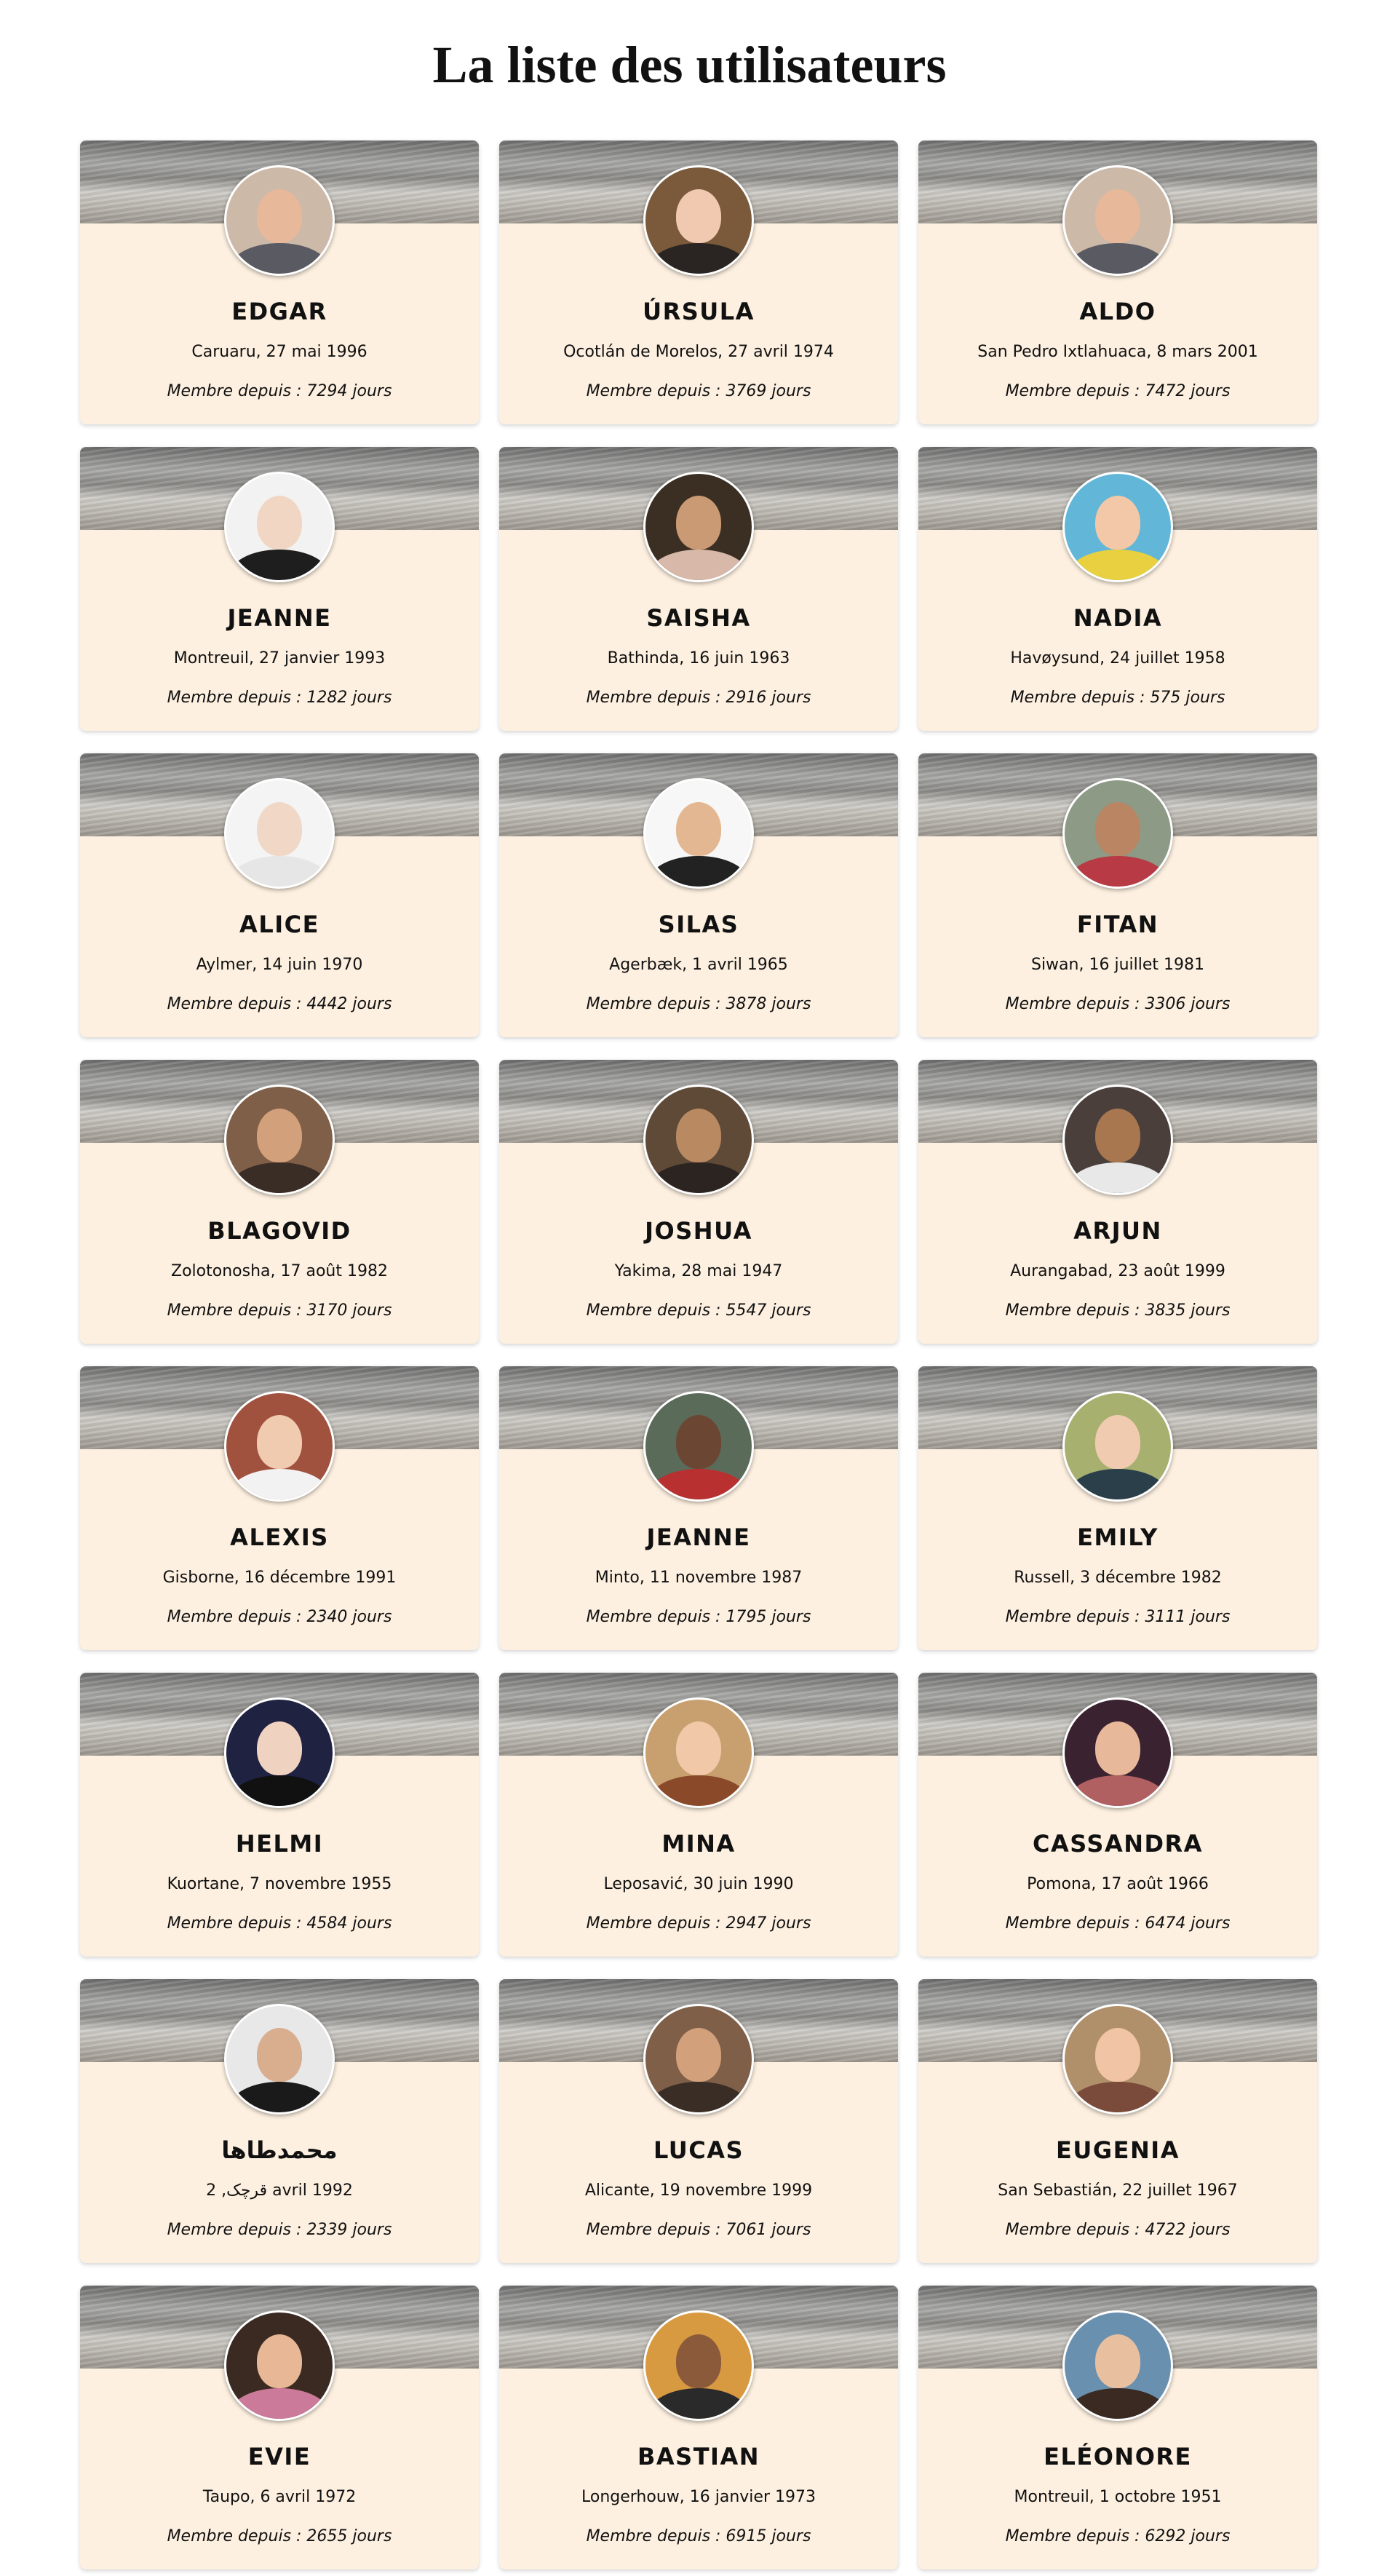  Describe the element at coordinates (279, 2150) in the screenshot. I see `user-name: محمدطاها` at that location.